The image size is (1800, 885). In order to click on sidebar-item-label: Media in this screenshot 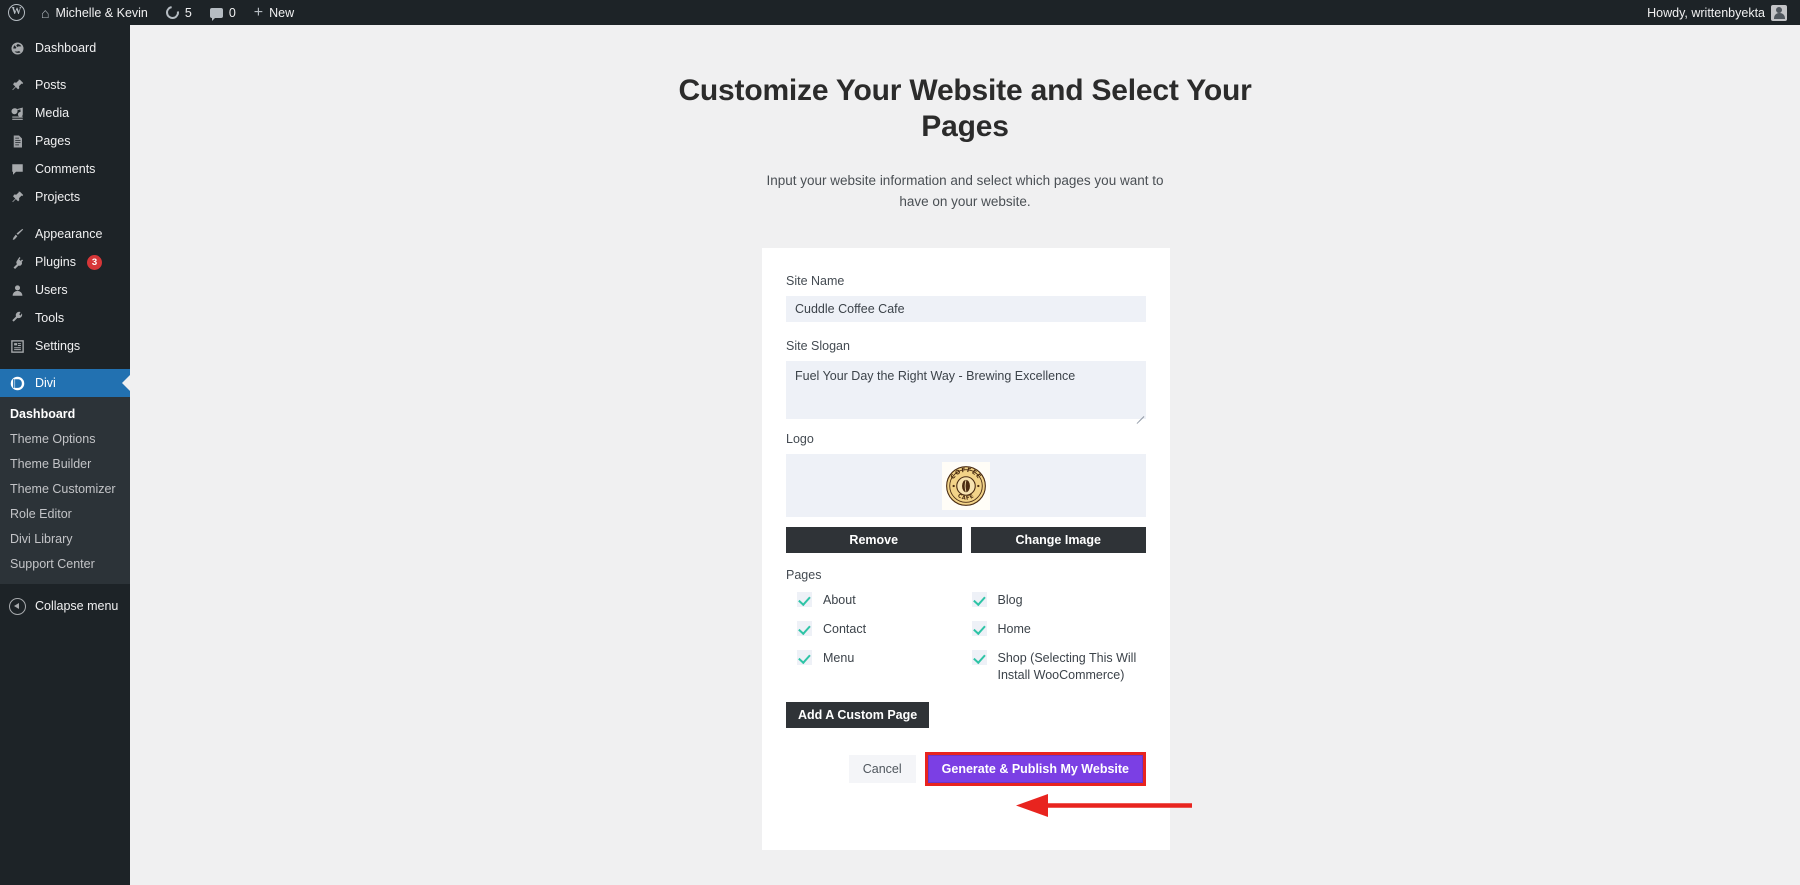, I will do `click(52, 113)`.